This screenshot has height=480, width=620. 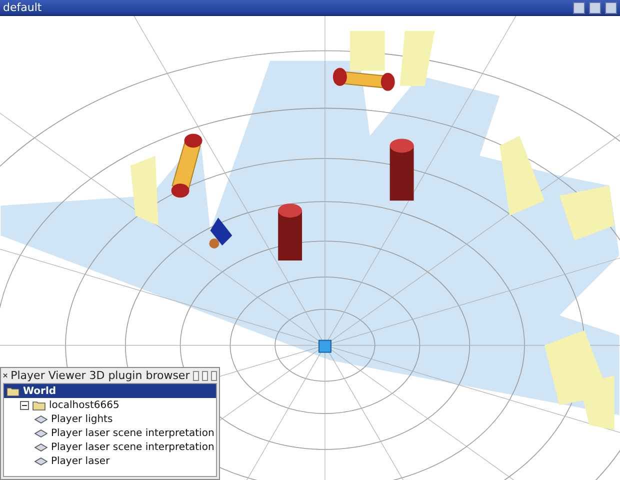 I want to click on tree-item: Player laser, so click(x=110, y=461).